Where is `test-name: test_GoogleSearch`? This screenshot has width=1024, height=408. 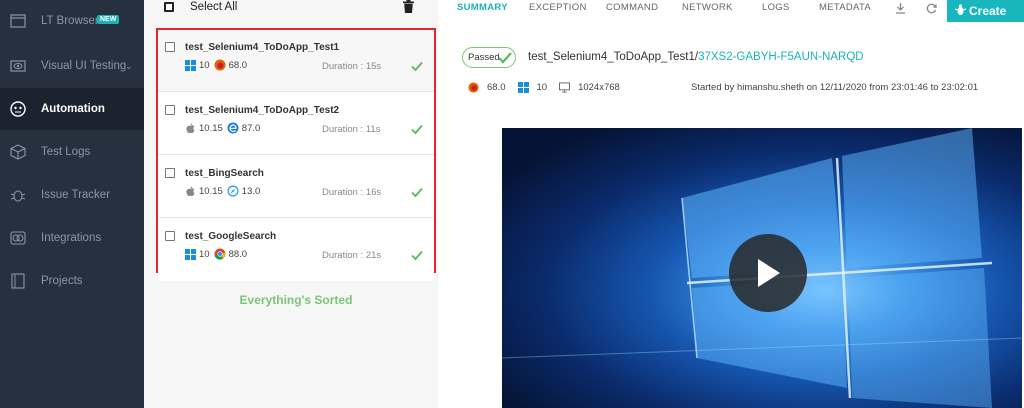 test-name: test_GoogleSearch is located at coordinates (231, 236).